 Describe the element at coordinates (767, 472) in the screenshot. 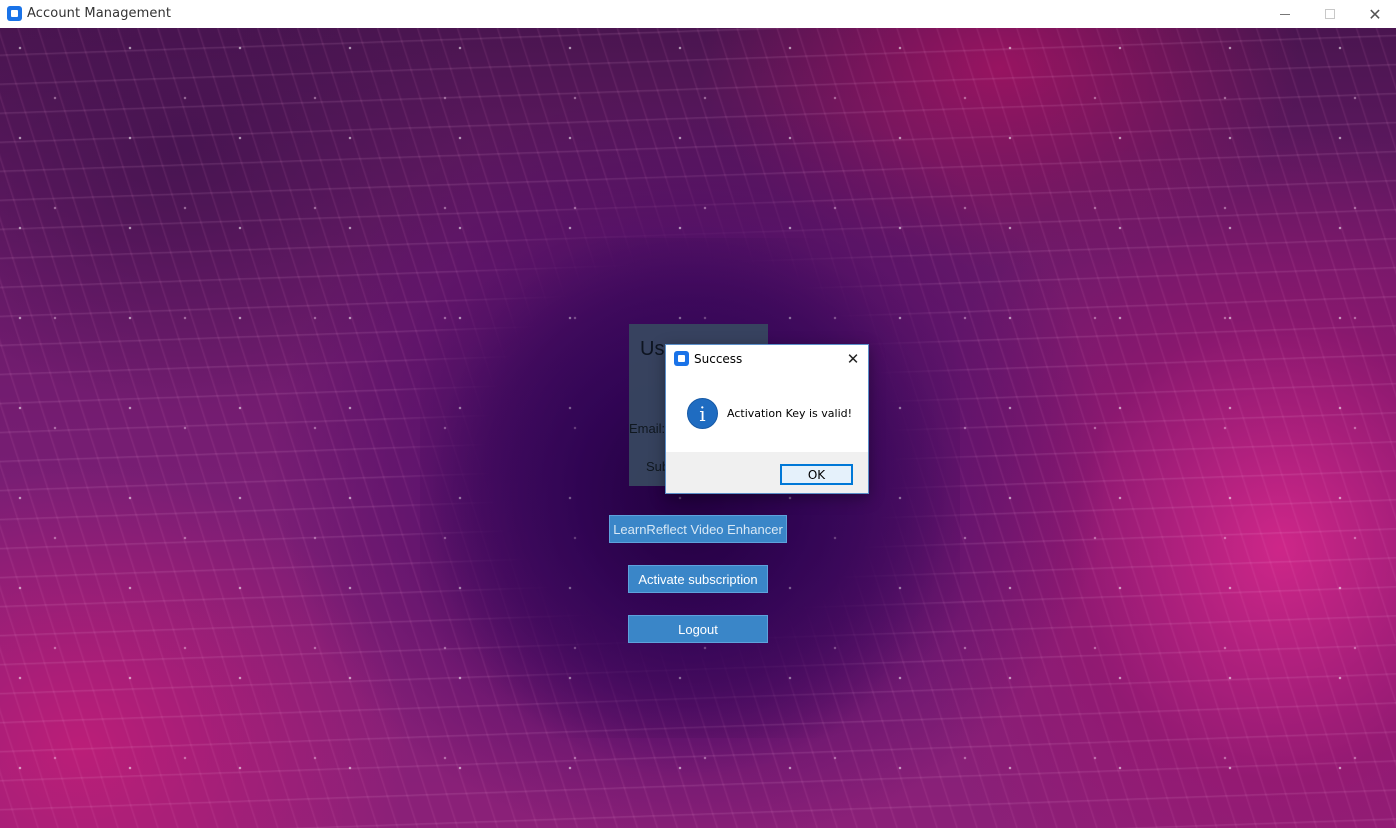

I see `dialog-footer: OK` at that location.